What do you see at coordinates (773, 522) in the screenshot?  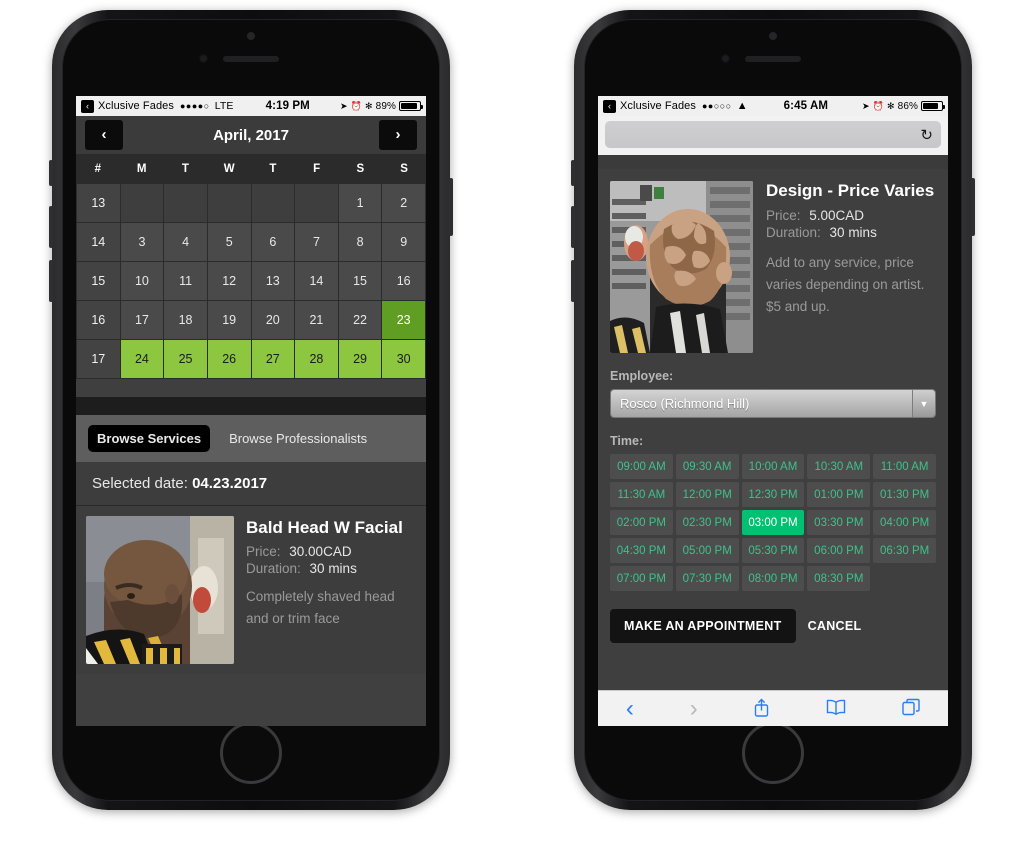 I see `time-slot-selected: 03:00 PM` at bounding box center [773, 522].